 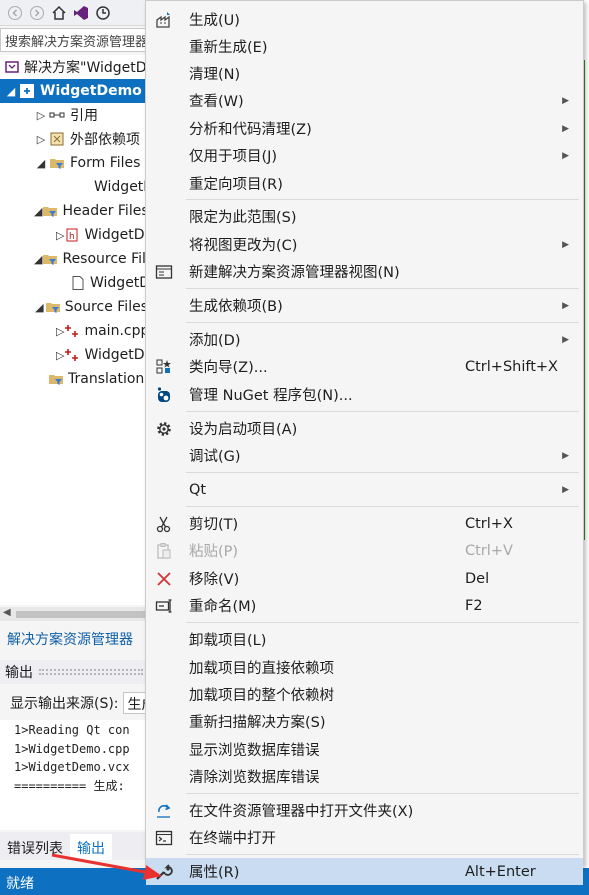 I want to click on shortcut: Ctrl+X, so click(x=489, y=523).